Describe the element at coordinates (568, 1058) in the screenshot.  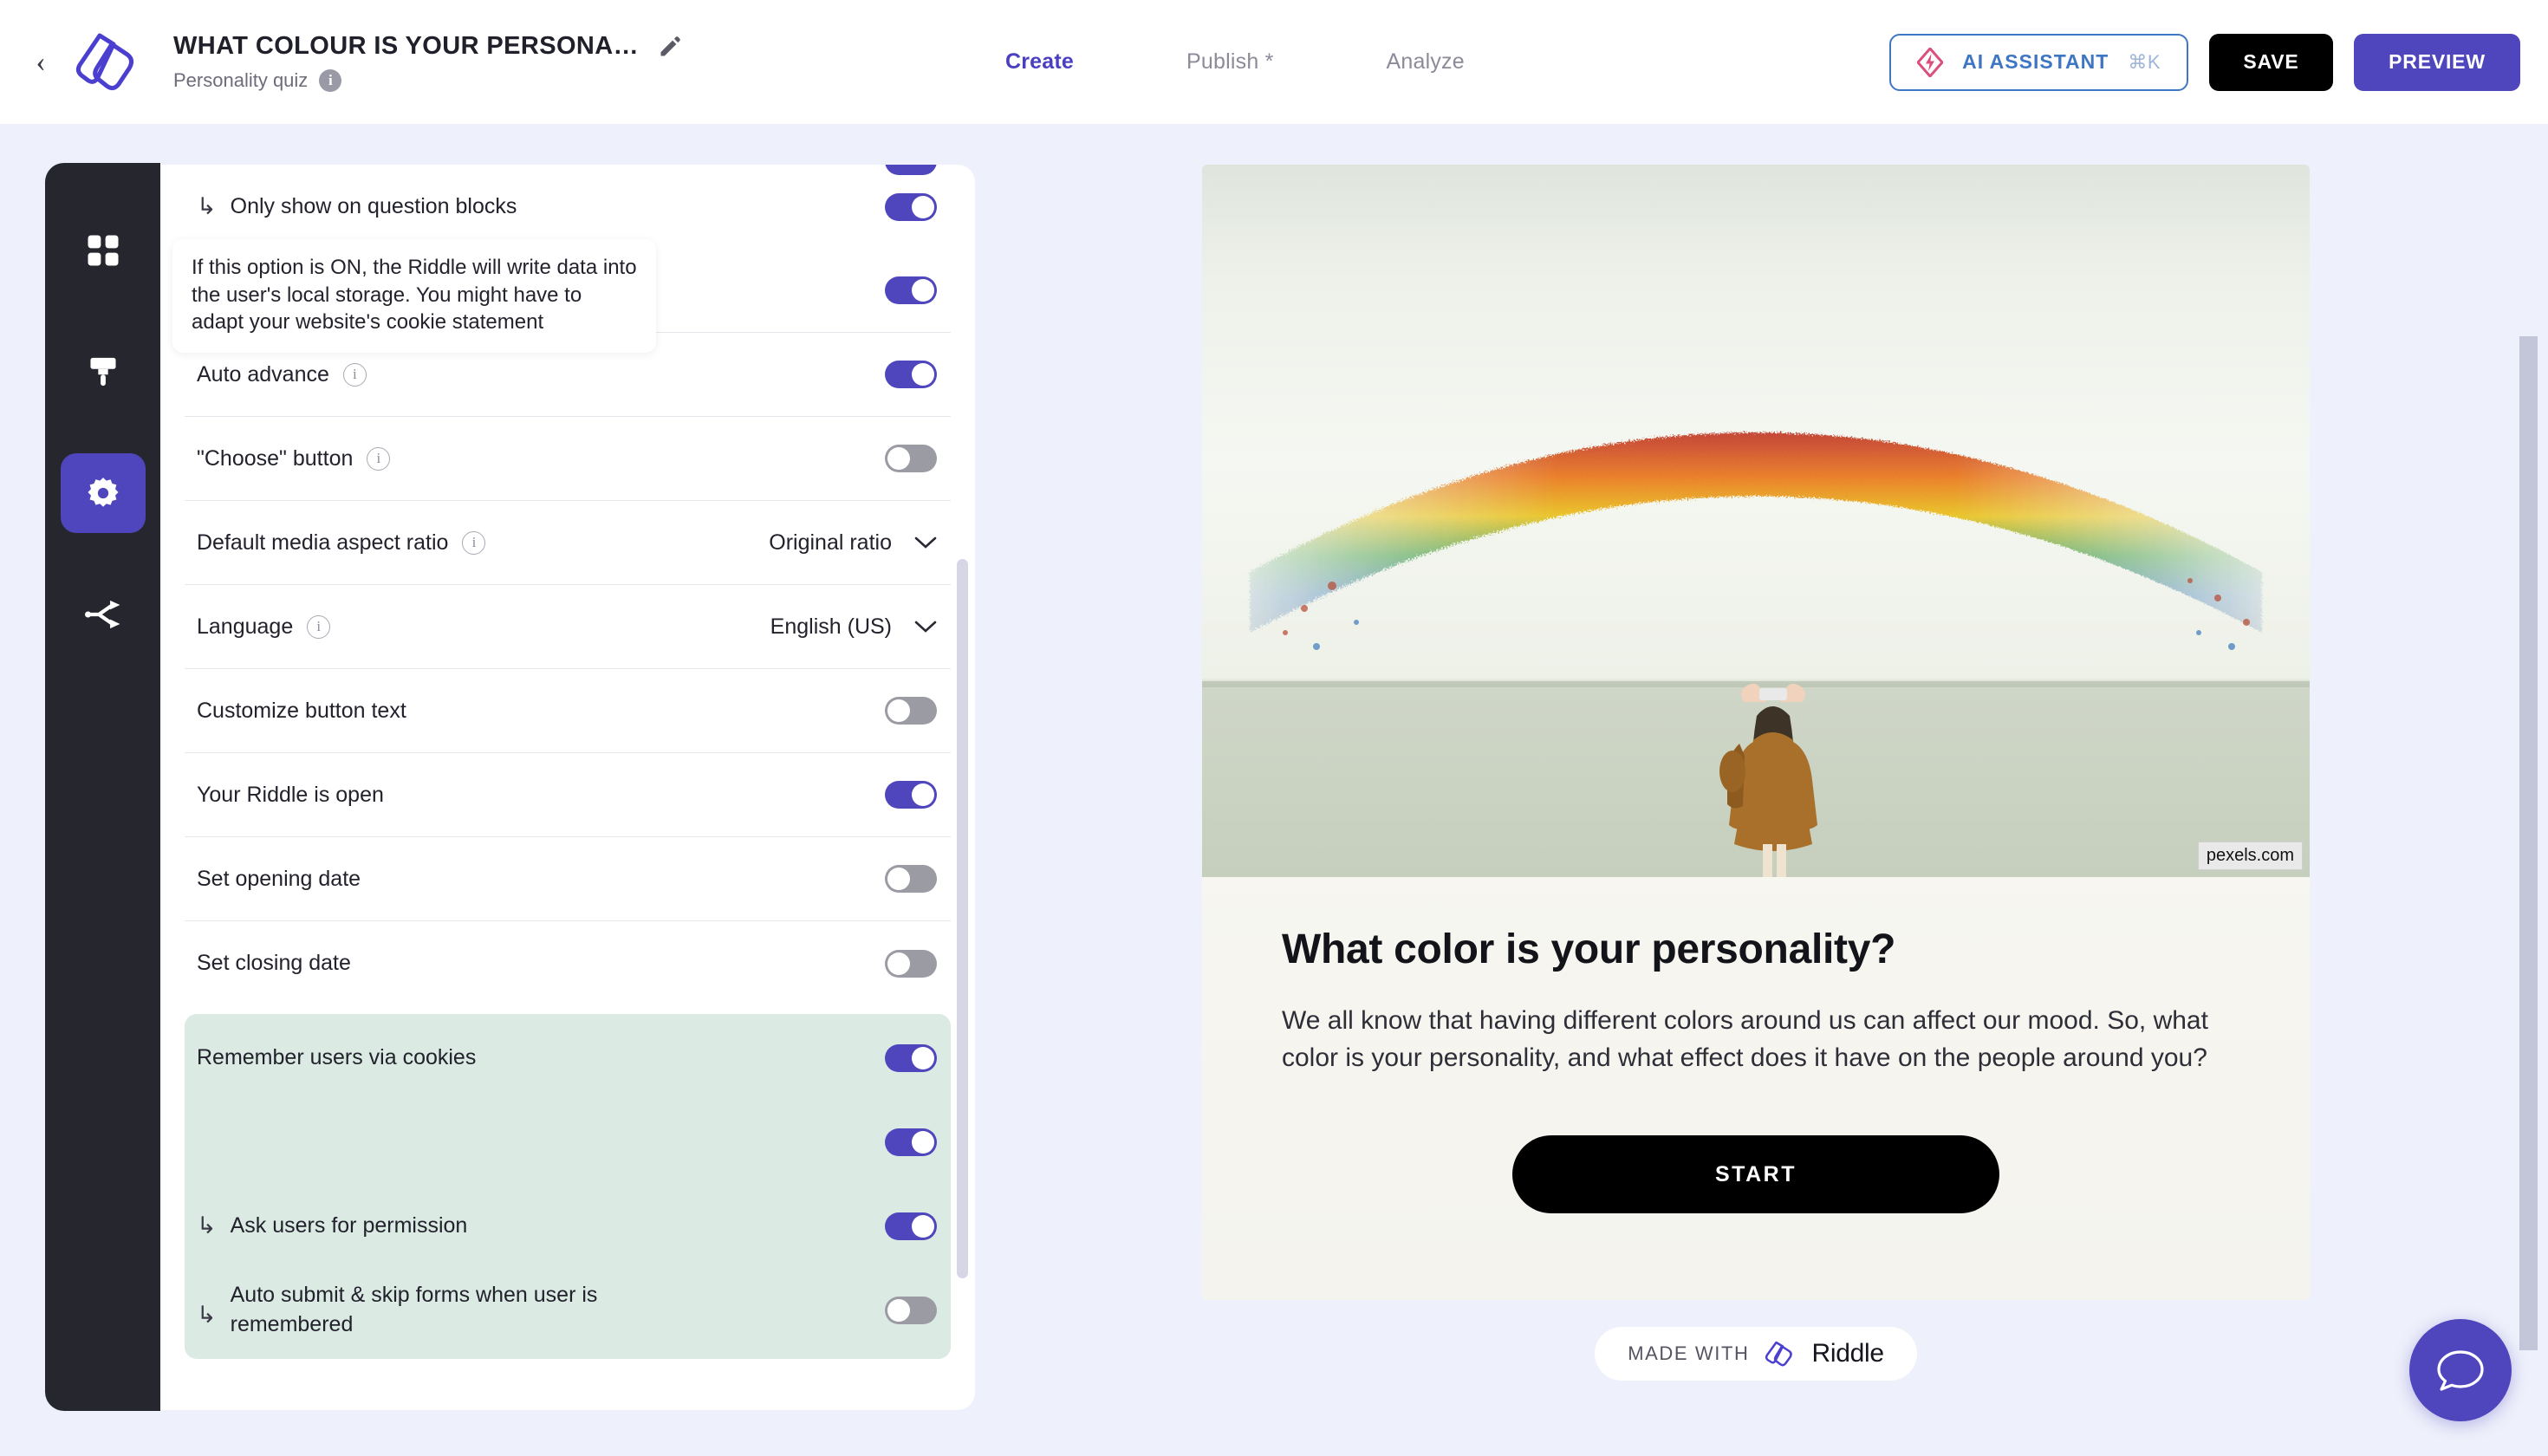
I see `setting-row-remember-users-via-cookies: Remember users via cookies` at that location.